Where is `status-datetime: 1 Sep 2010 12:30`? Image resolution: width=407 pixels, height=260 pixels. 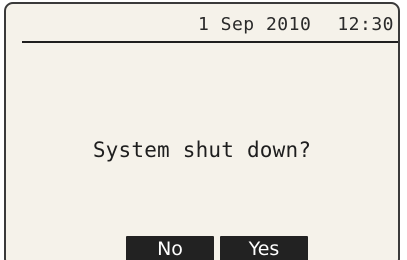 status-datetime: 1 Sep 2010 12:30 is located at coordinates (296, 24).